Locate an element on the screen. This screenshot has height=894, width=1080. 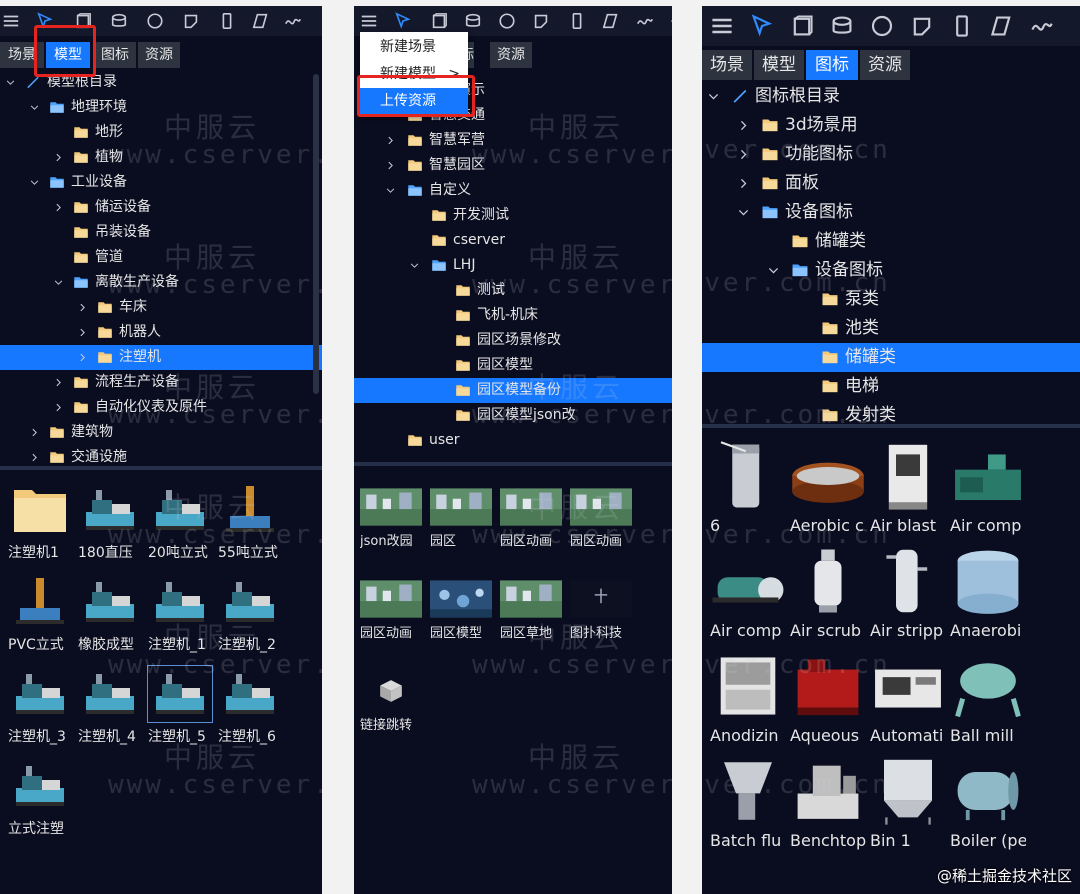
plane-icon is located at coordinates (922, 26).